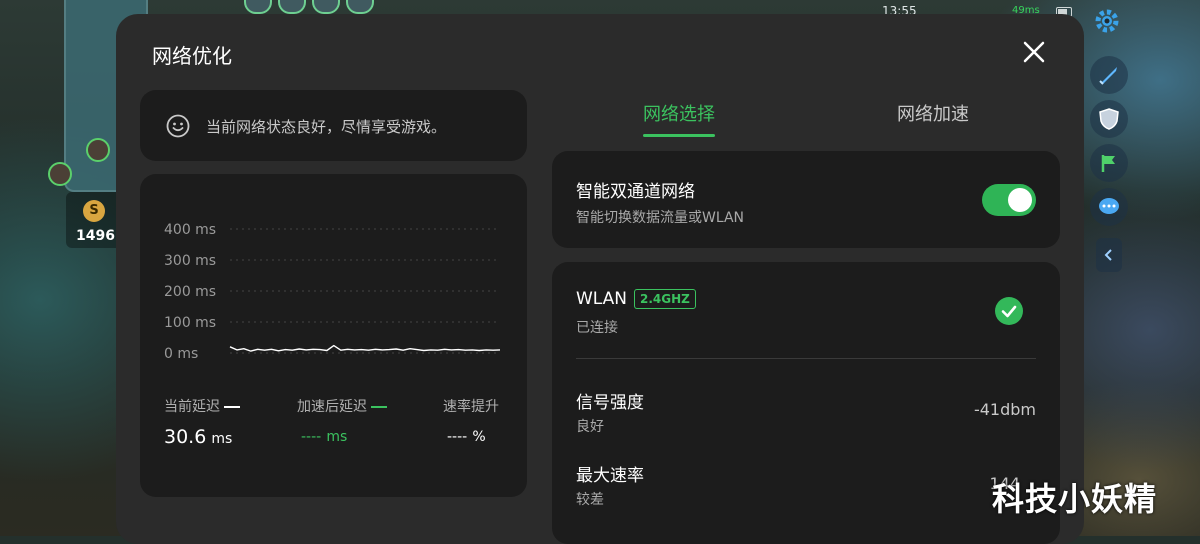 The height and width of the screenshot is (544, 1200). I want to click on stat-label: 速率提升, so click(471, 407).